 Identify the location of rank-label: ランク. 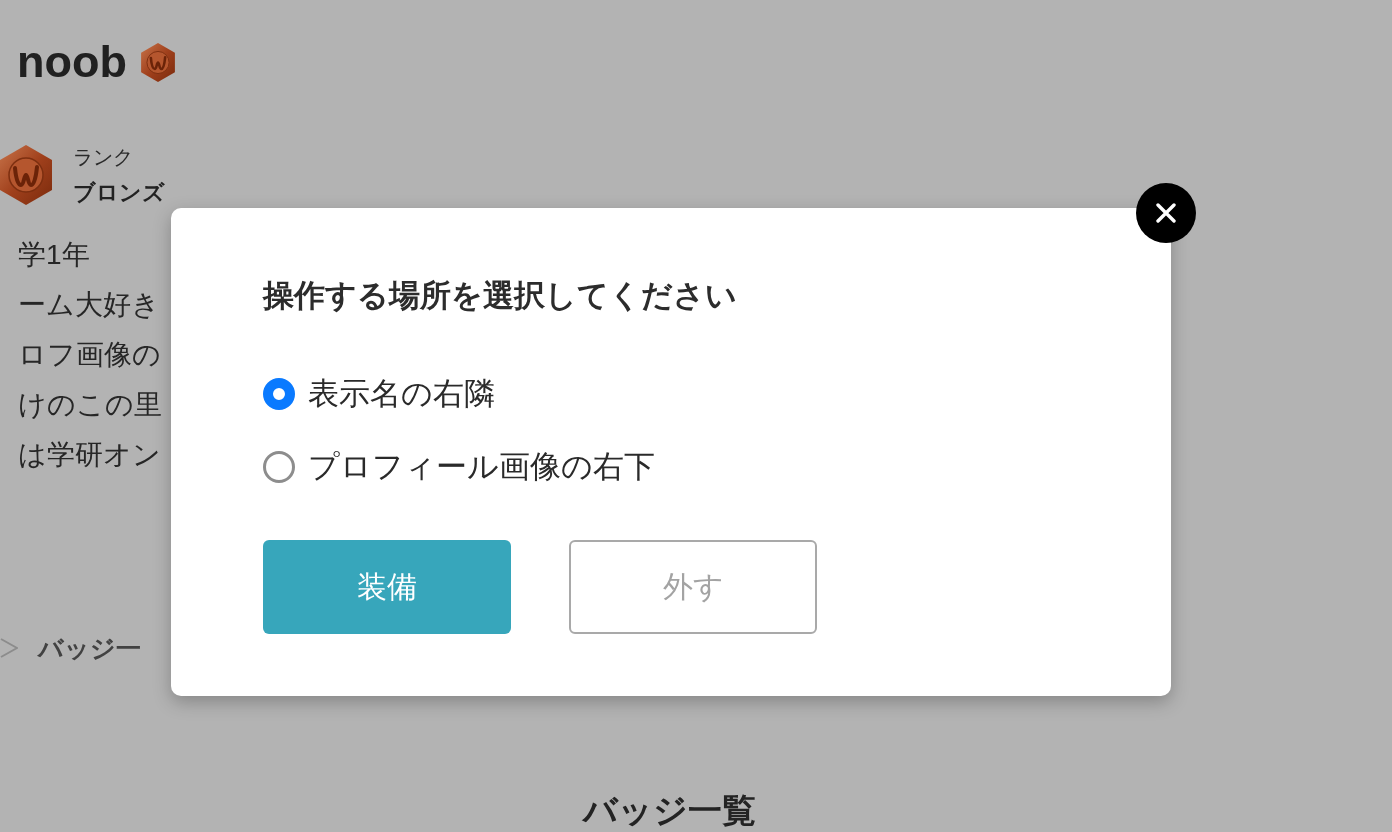
(103, 157).